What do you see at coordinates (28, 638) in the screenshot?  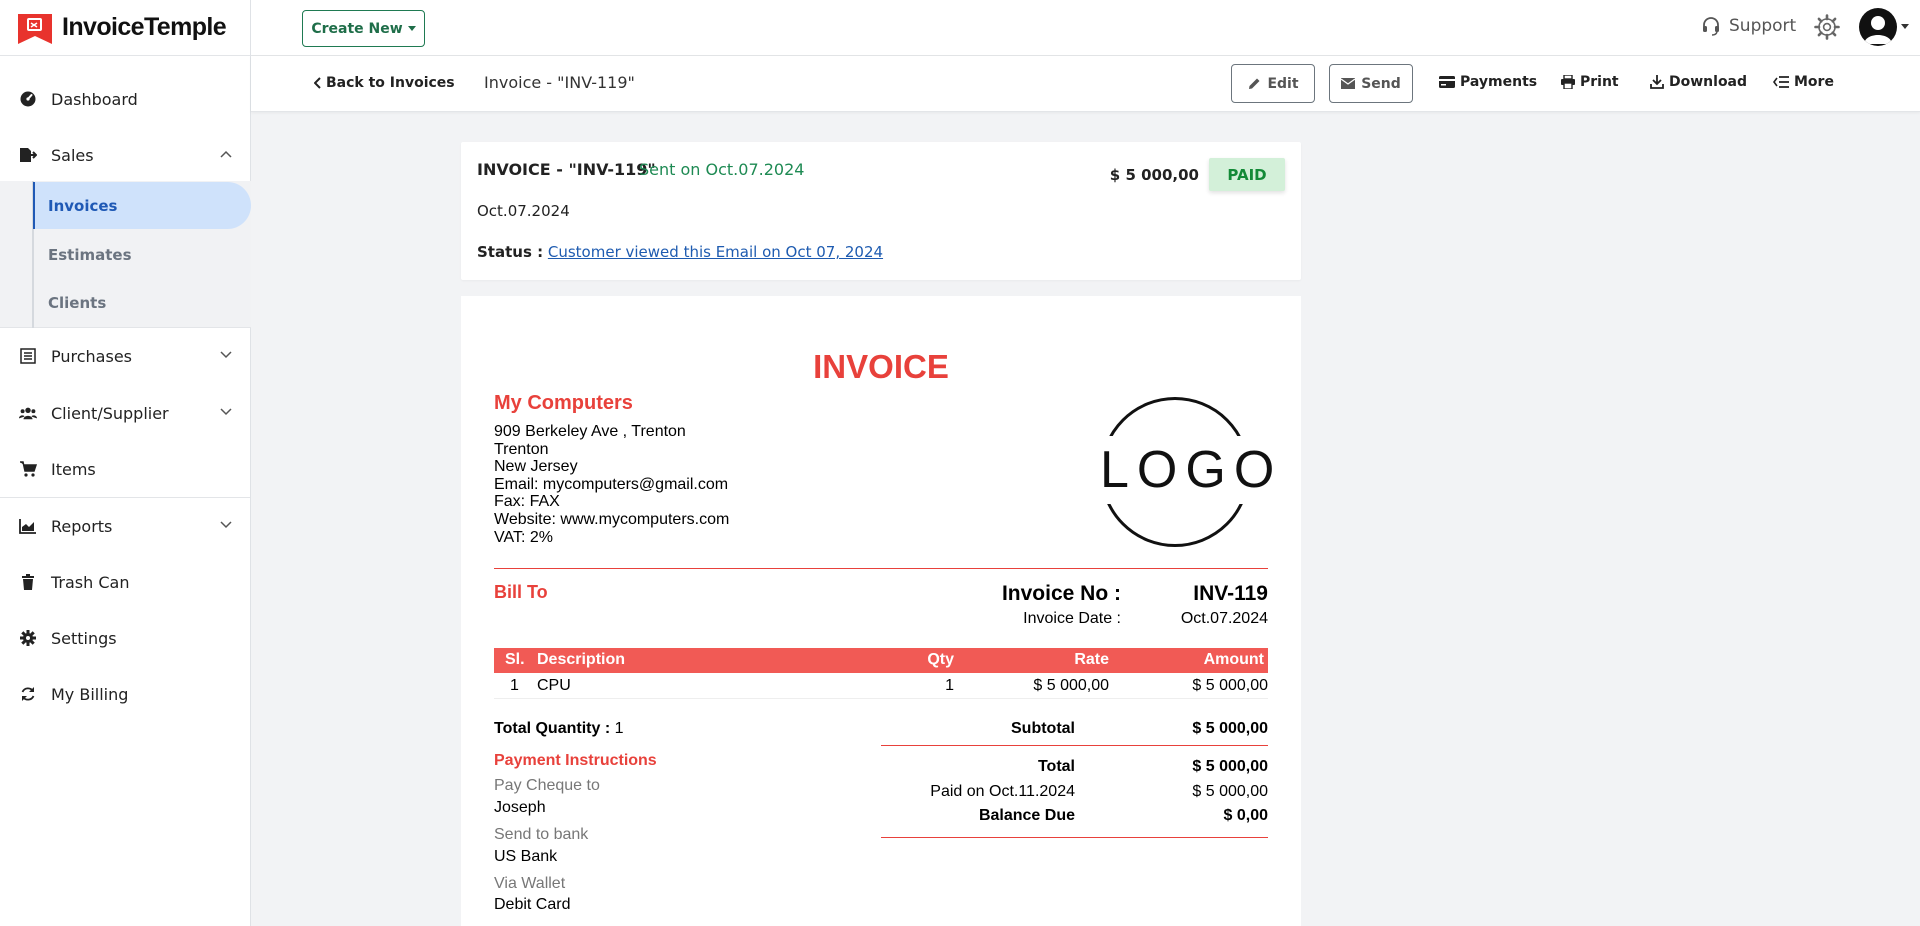 I see `gear-icon` at bounding box center [28, 638].